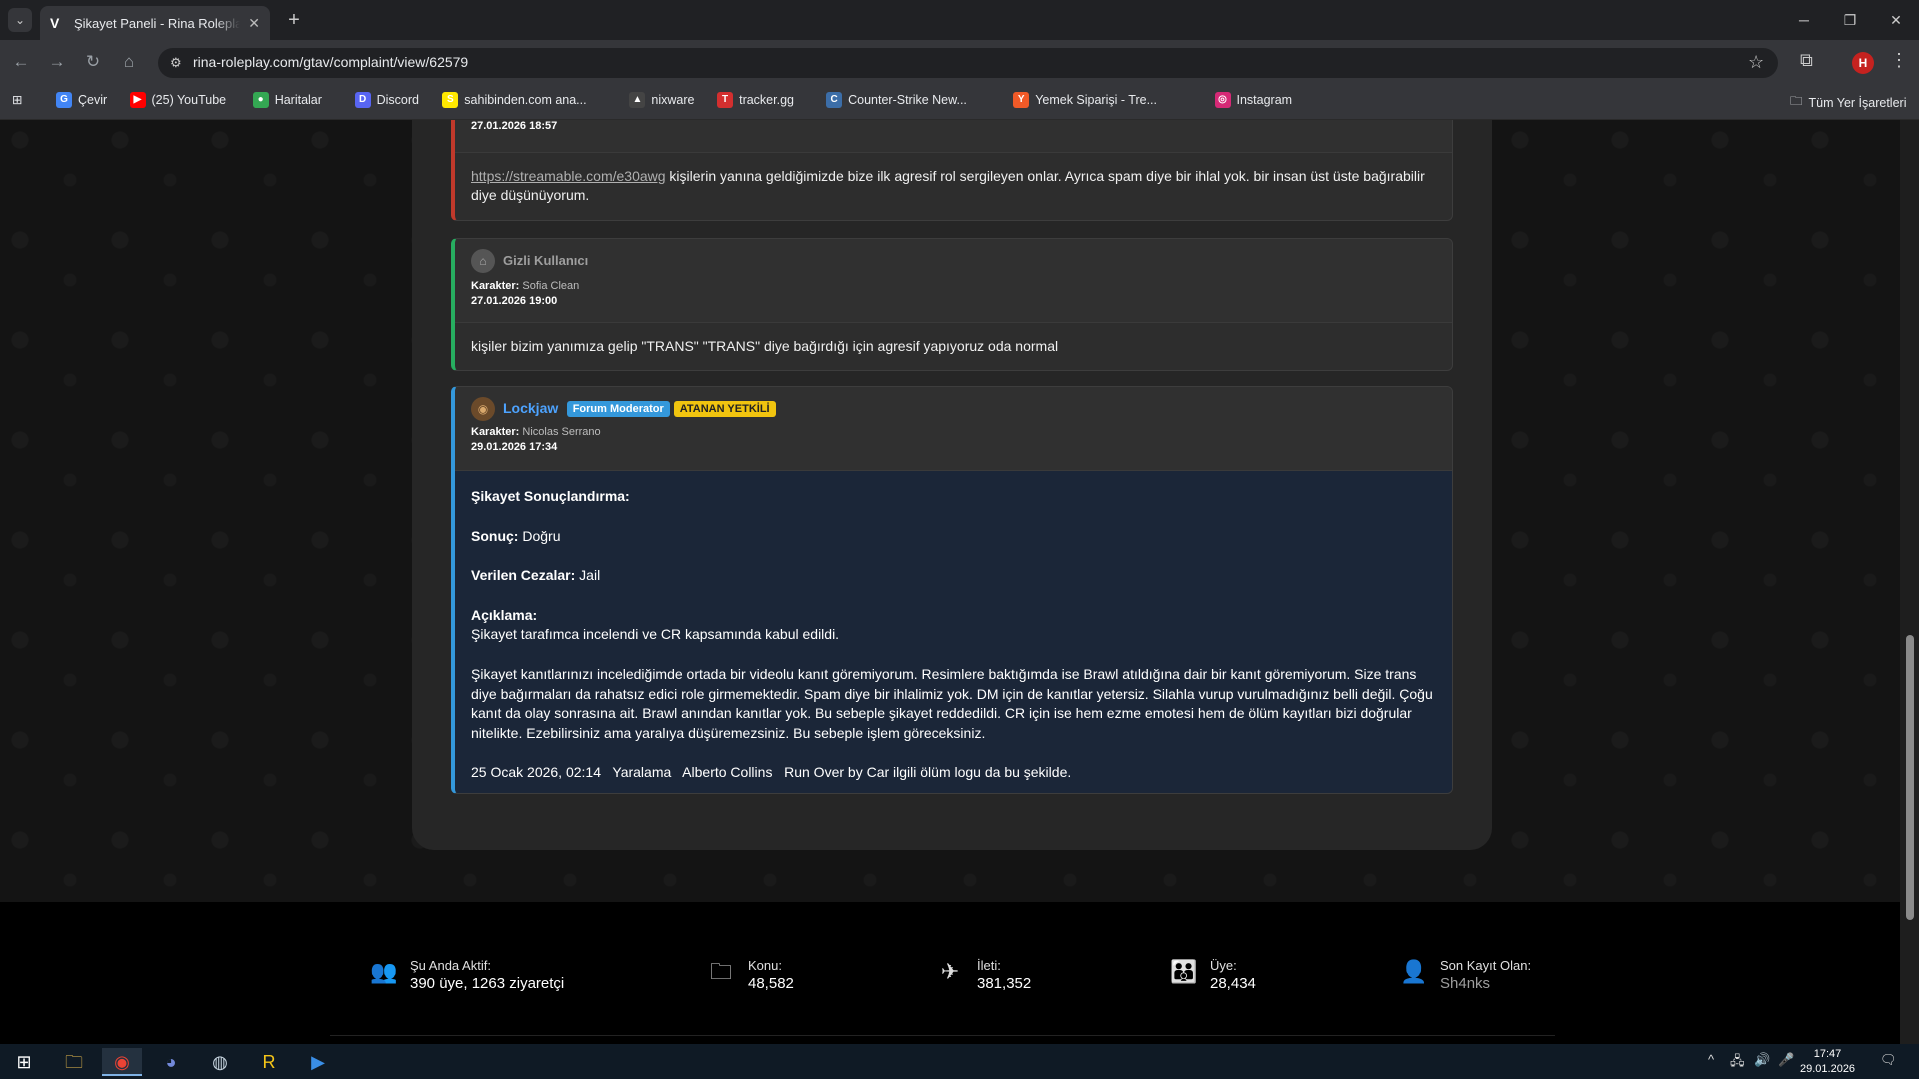 This screenshot has height=1079, width=1919. What do you see at coordinates (93, 62) in the screenshot?
I see `reload-button: ↻` at bounding box center [93, 62].